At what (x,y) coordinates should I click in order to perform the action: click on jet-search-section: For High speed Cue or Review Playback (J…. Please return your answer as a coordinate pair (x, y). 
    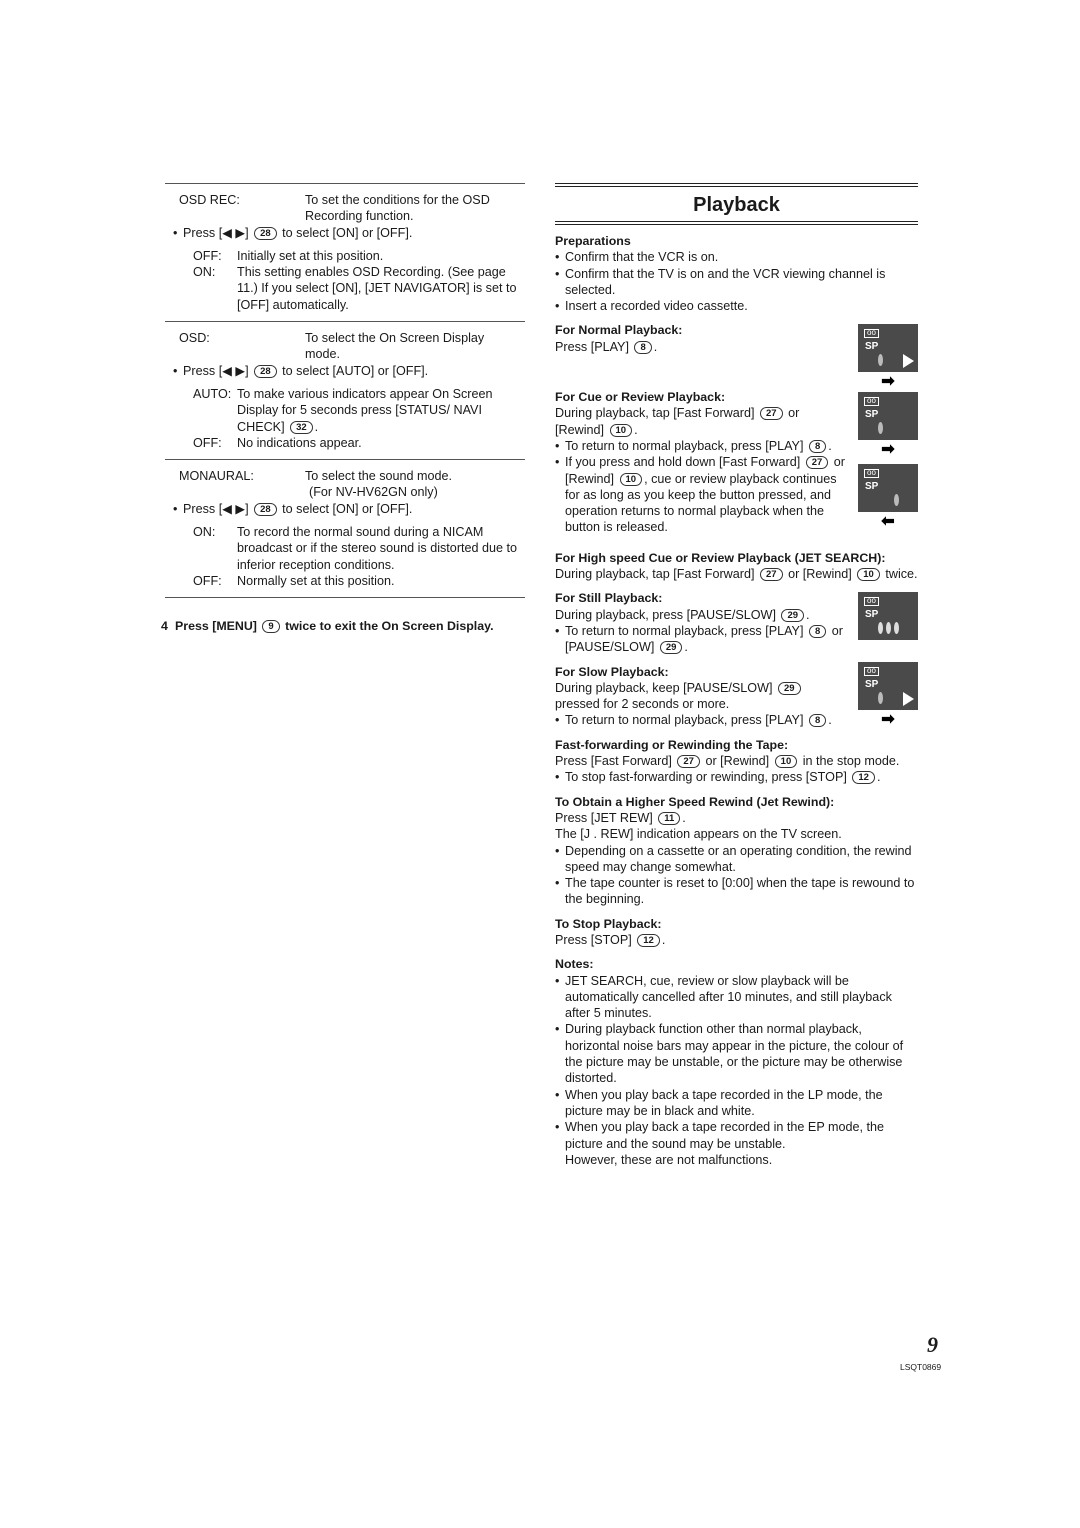
    Looking at the image, I should click on (736, 566).